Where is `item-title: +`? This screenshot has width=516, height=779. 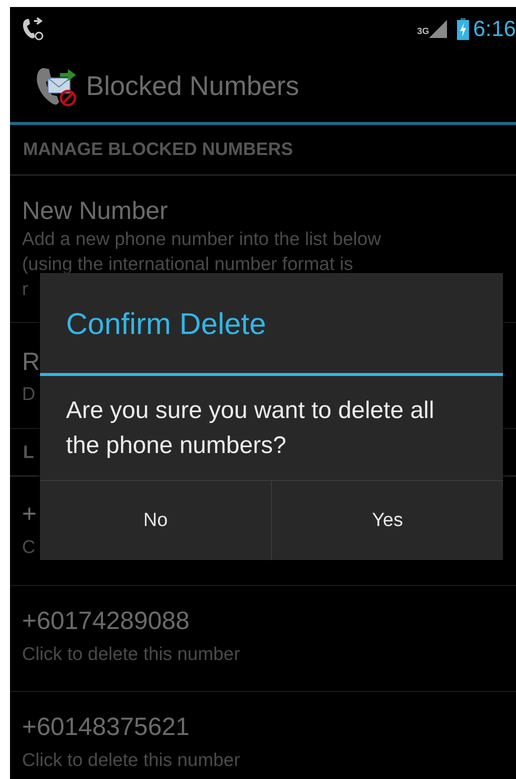 item-title: + is located at coordinates (29, 514).